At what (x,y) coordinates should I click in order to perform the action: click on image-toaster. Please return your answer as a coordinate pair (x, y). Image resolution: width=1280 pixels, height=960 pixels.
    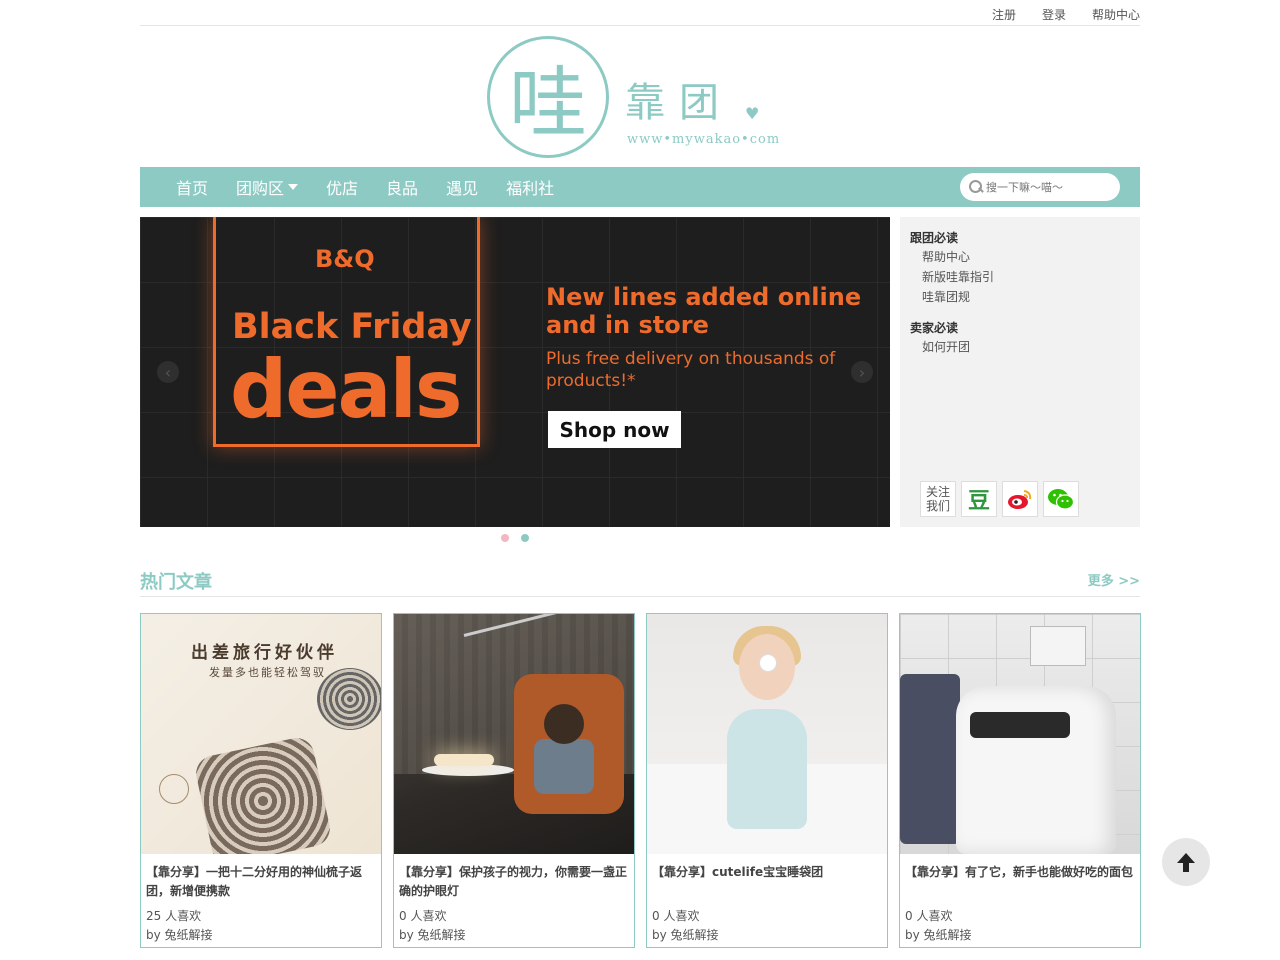
    Looking at the image, I should click on (930, 759).